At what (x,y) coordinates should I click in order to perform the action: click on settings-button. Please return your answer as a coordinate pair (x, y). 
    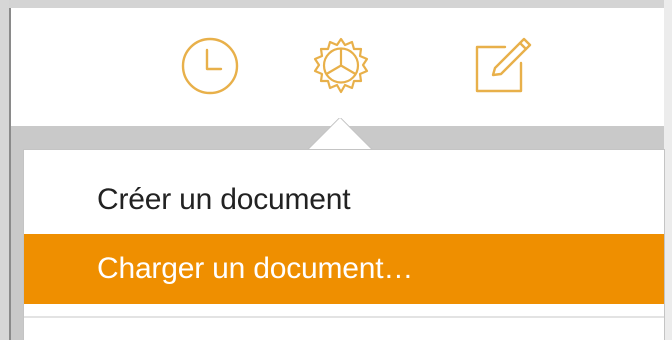
    Looking at the image, I should click on (341, 66).